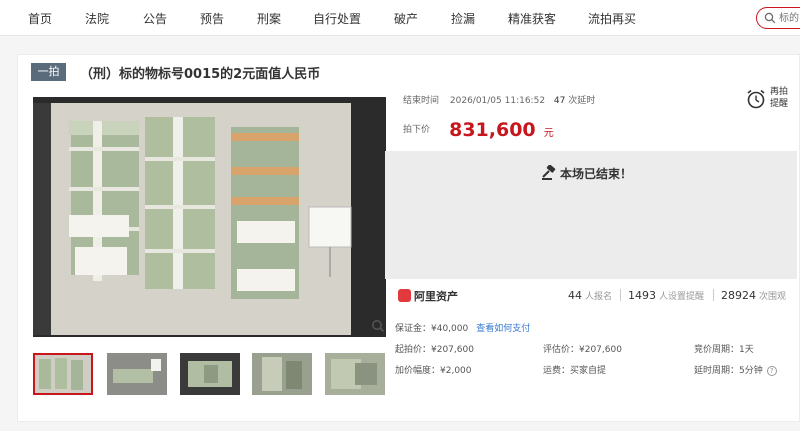 The width and height of the screenshot is (800, 431). What do you see at coordinates (40, 18) in the screenshot?
I see `nav-item-home: 首页` at bounding box center [40, 18].